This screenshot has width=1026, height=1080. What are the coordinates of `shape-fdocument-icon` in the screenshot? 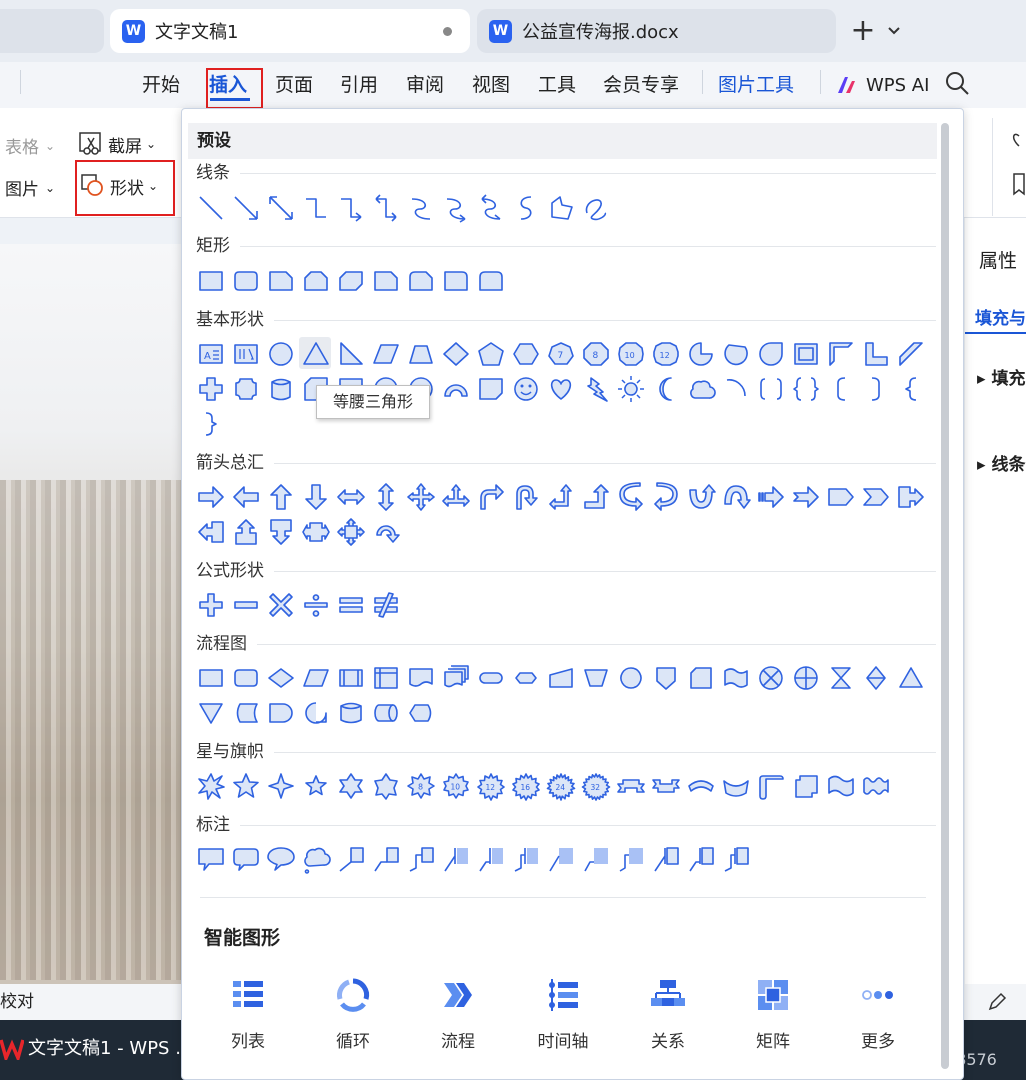 It's located at (421, 678).